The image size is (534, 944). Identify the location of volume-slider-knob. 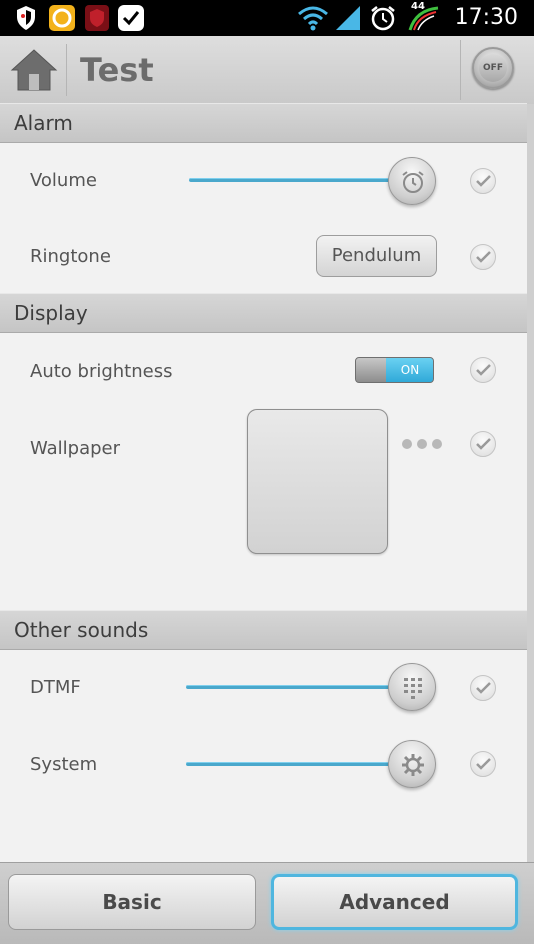
(412, 181).